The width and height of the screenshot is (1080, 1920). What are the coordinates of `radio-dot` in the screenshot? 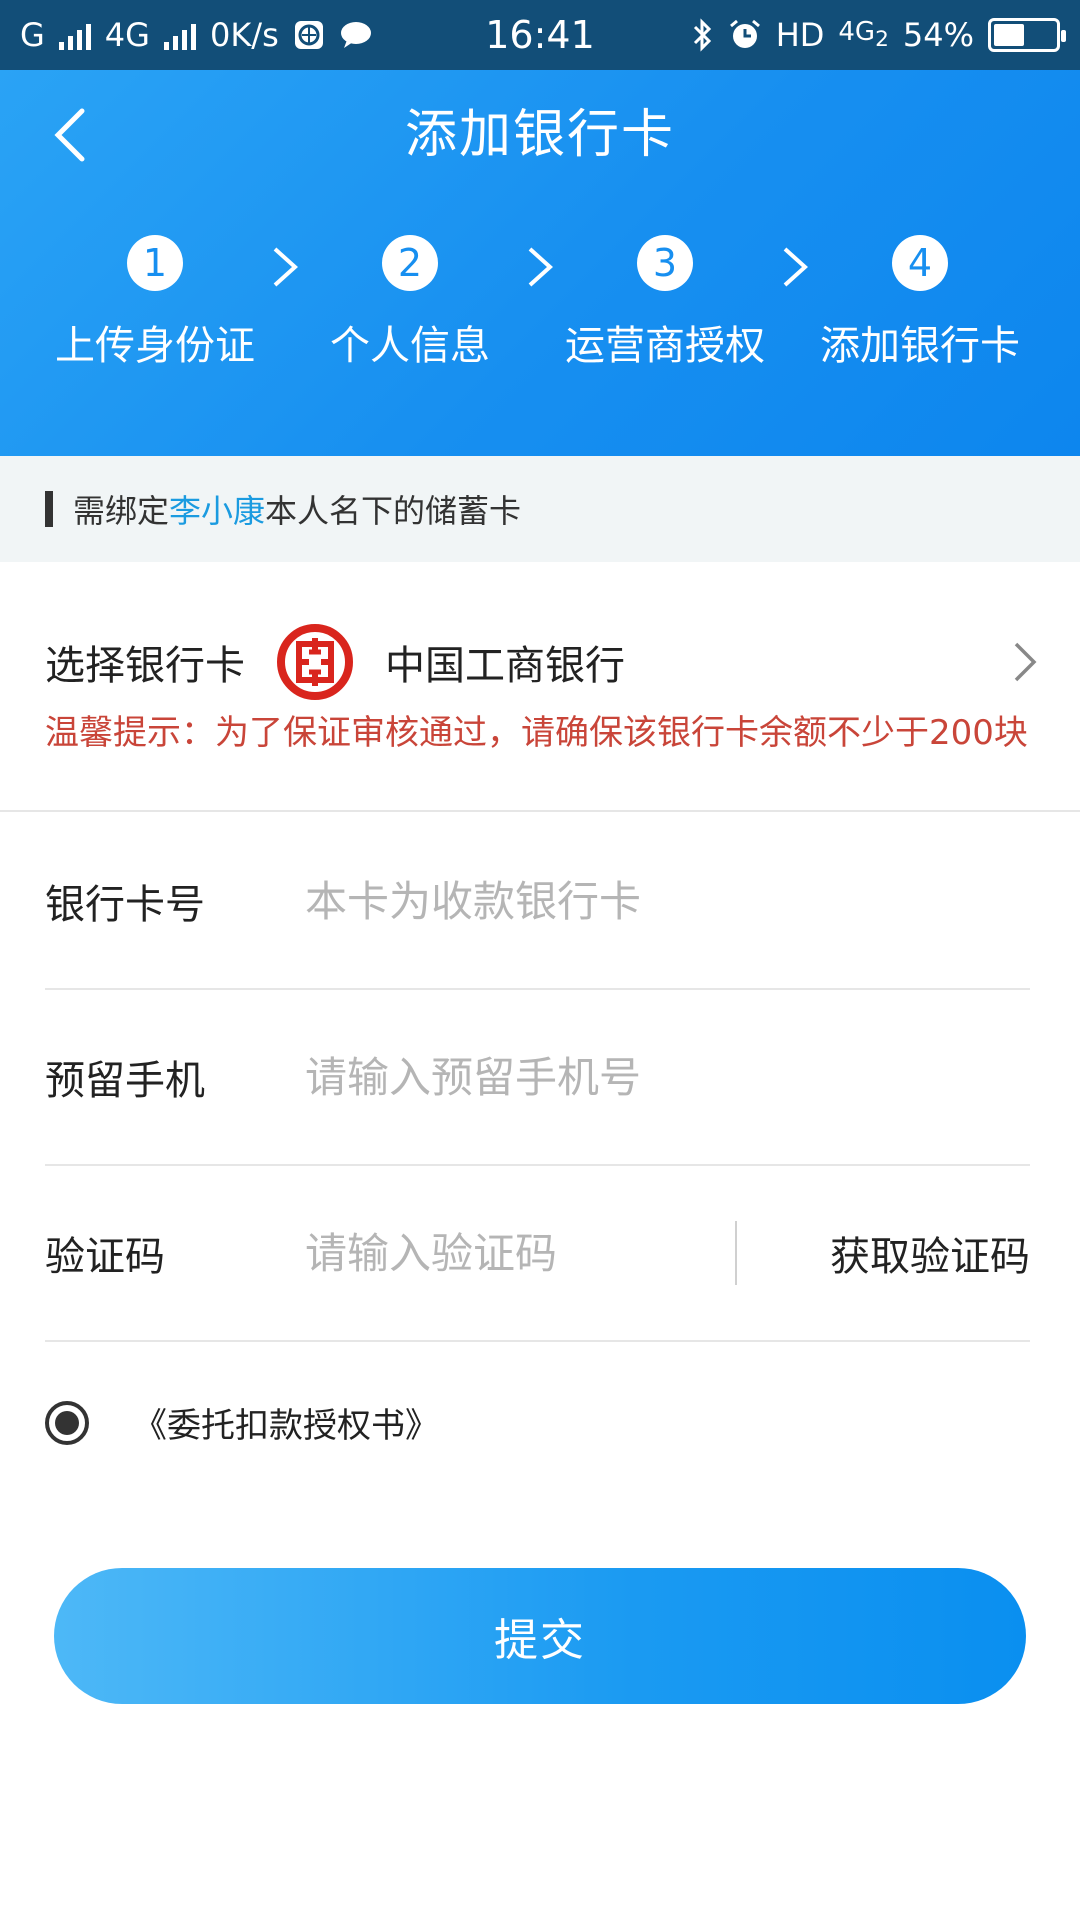 It's located at (67, 1422).